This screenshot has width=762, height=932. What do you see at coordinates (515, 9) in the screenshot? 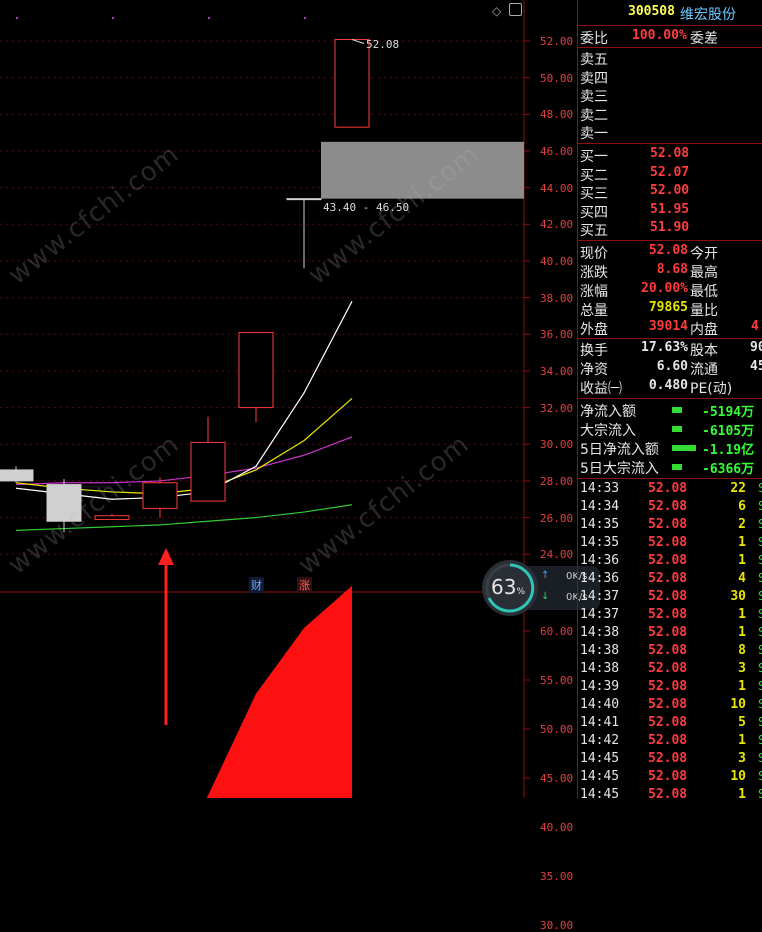
I see `window-toggle-icon` at bounding box center [515, 9].